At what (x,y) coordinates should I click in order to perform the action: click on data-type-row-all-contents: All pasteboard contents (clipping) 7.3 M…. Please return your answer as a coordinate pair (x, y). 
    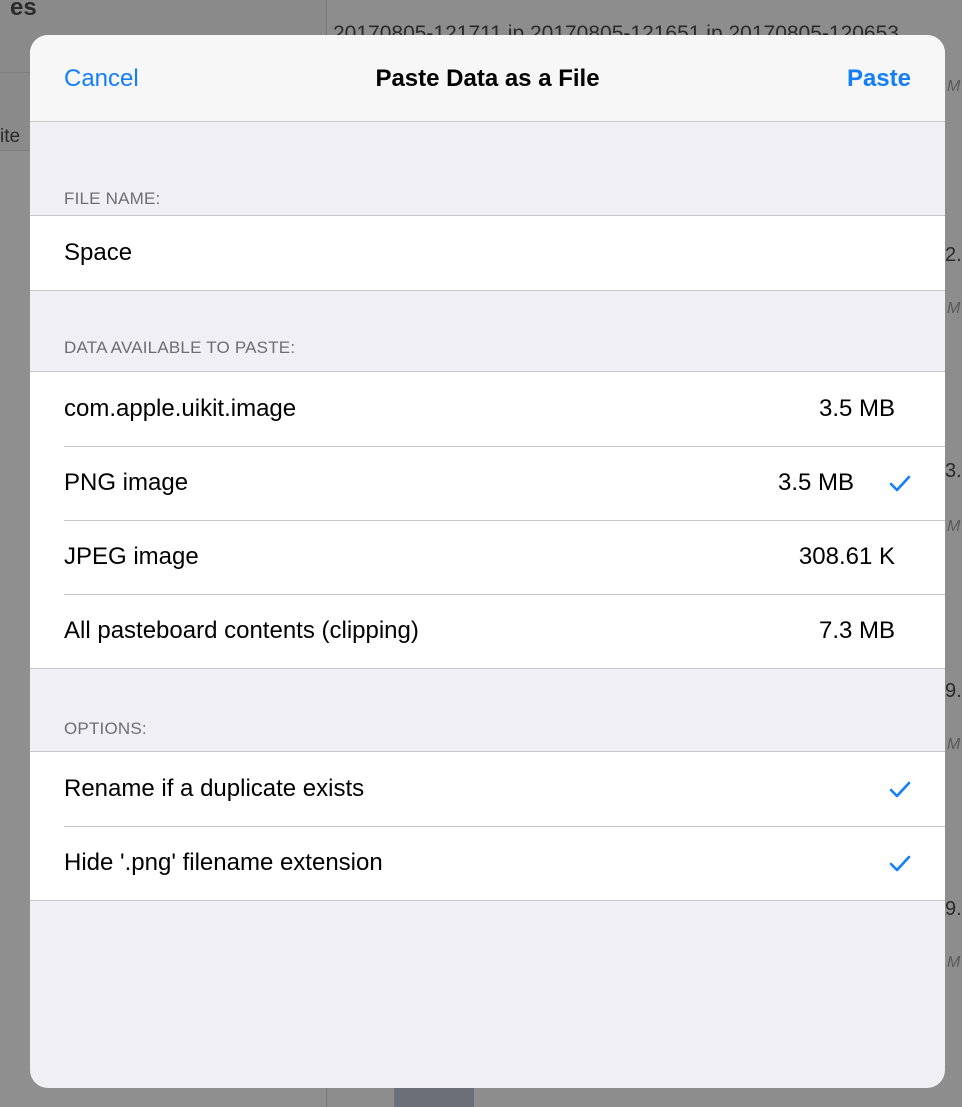
    Looking at the image, I should click on (487, 631).